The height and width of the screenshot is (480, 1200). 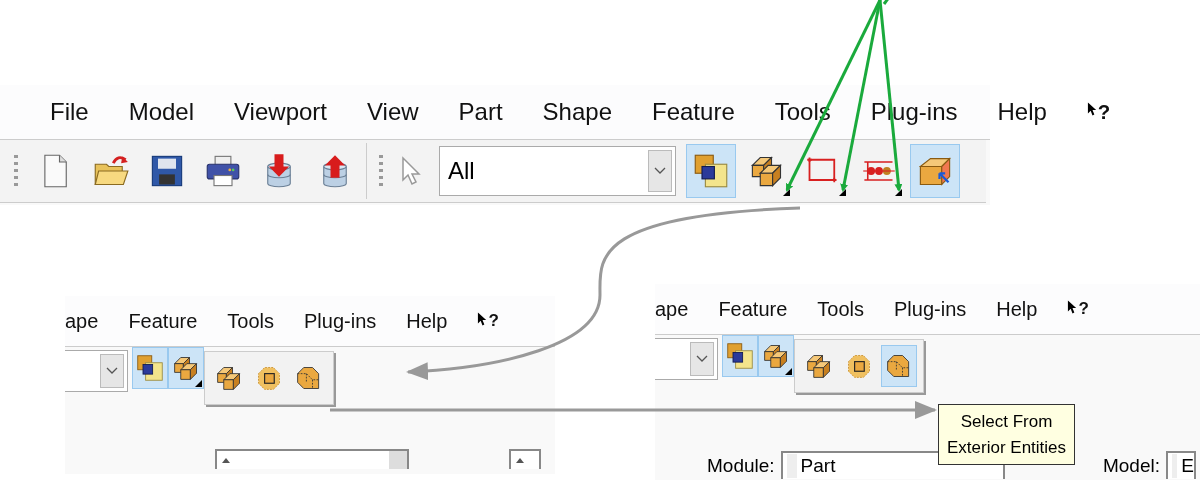 I want to click on menu-item: Shape, so click(x=577, y=112).